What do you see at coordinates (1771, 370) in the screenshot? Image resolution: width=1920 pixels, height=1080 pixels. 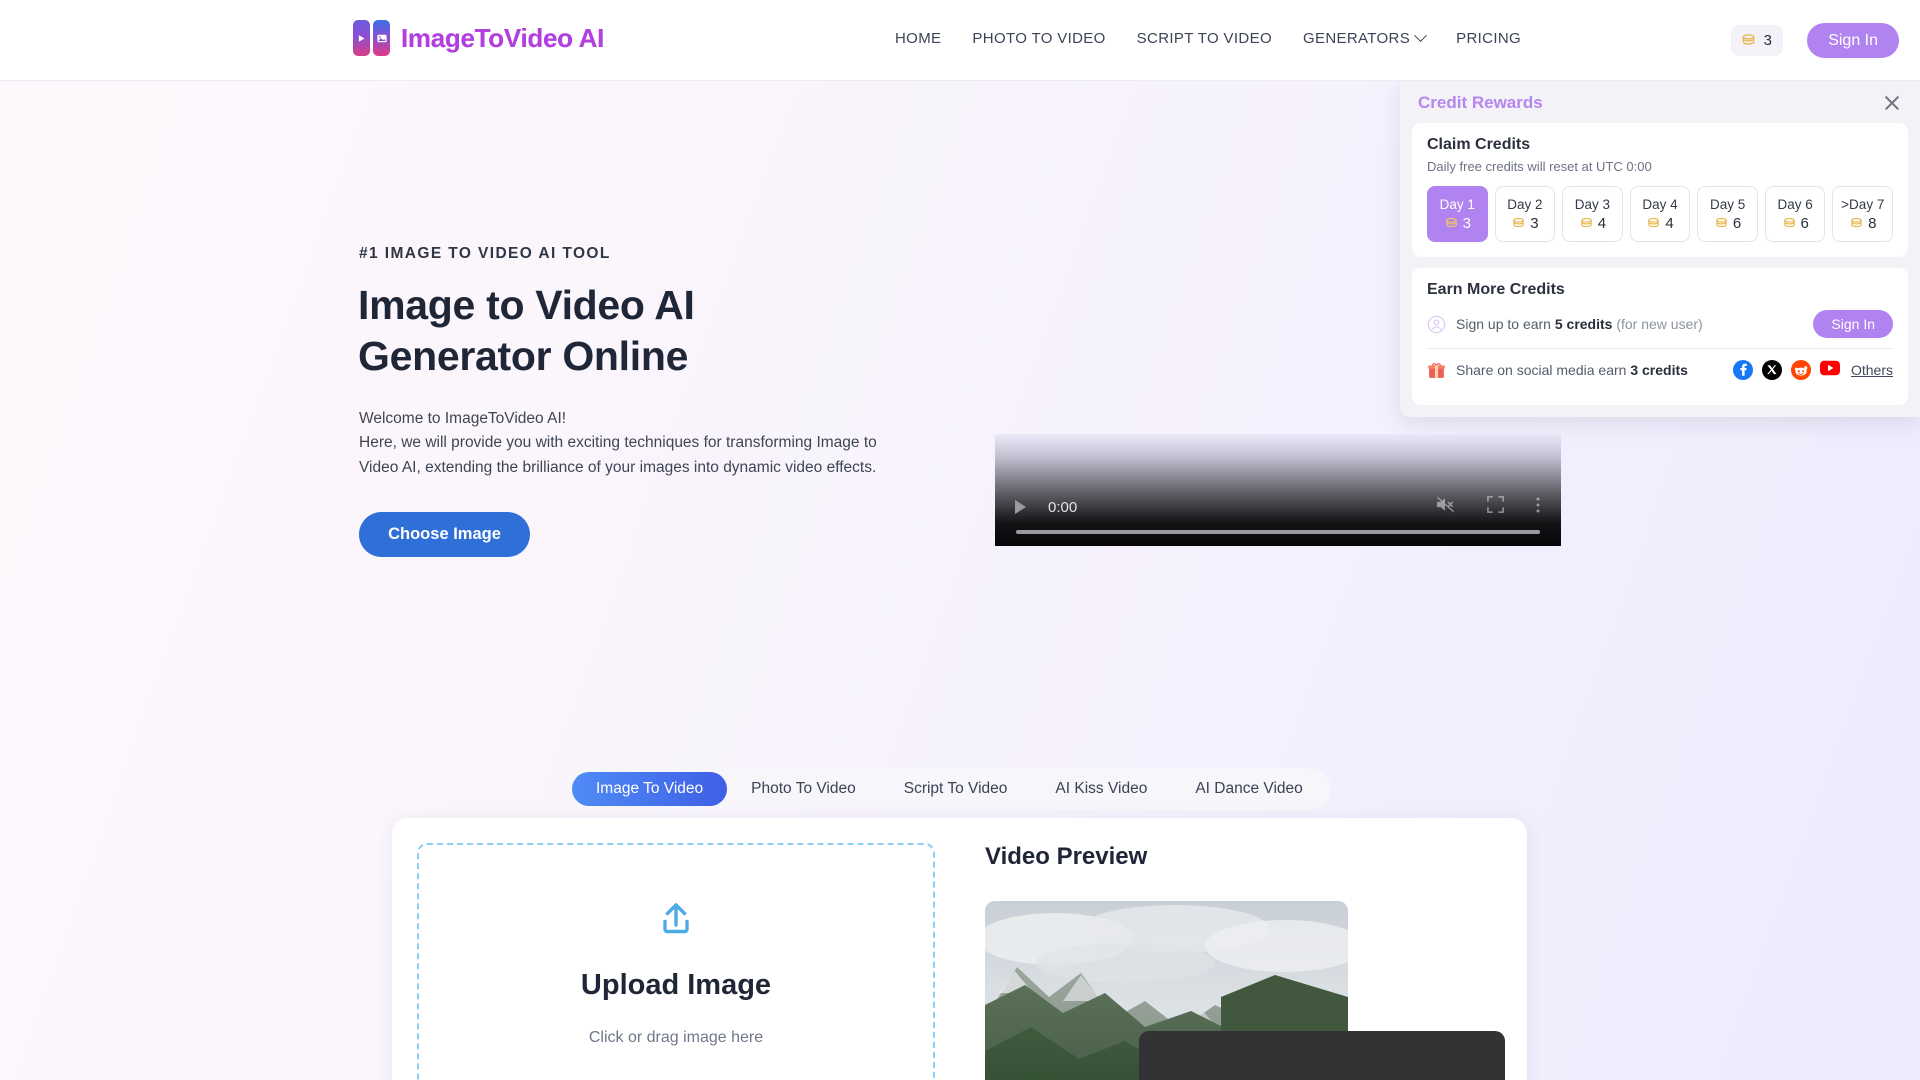 I see `x-twitter-icon` at bounding box center [1771, 370].